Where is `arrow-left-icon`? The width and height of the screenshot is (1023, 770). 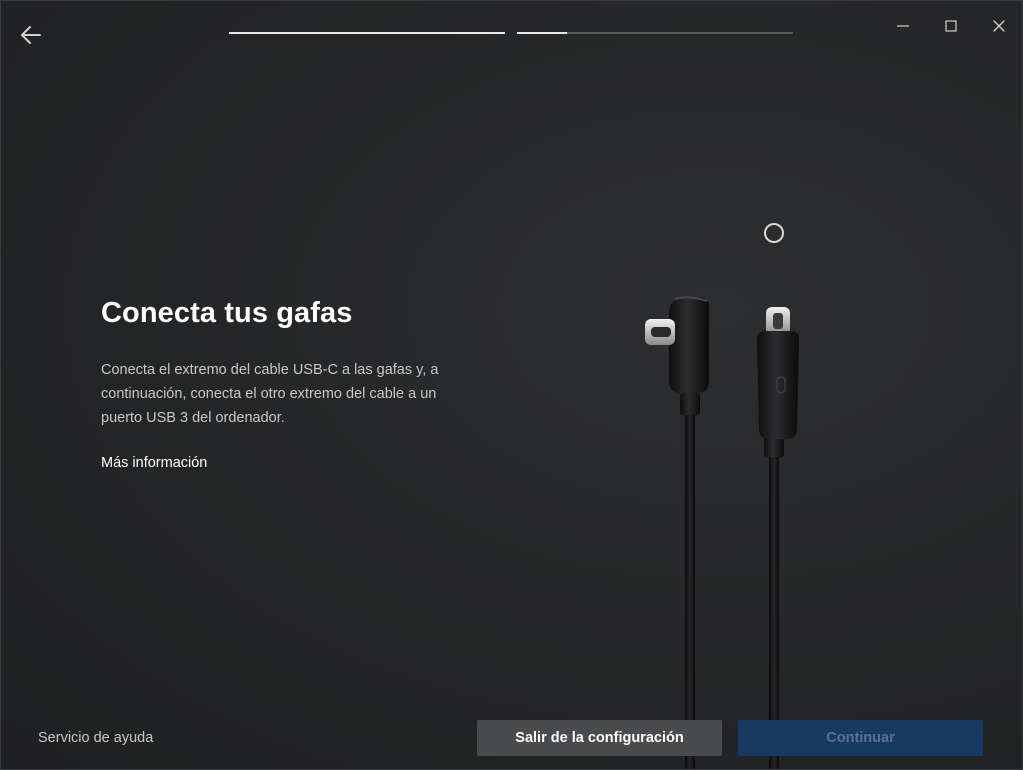
arrow-left-icon is located at coordinates (31, 35).